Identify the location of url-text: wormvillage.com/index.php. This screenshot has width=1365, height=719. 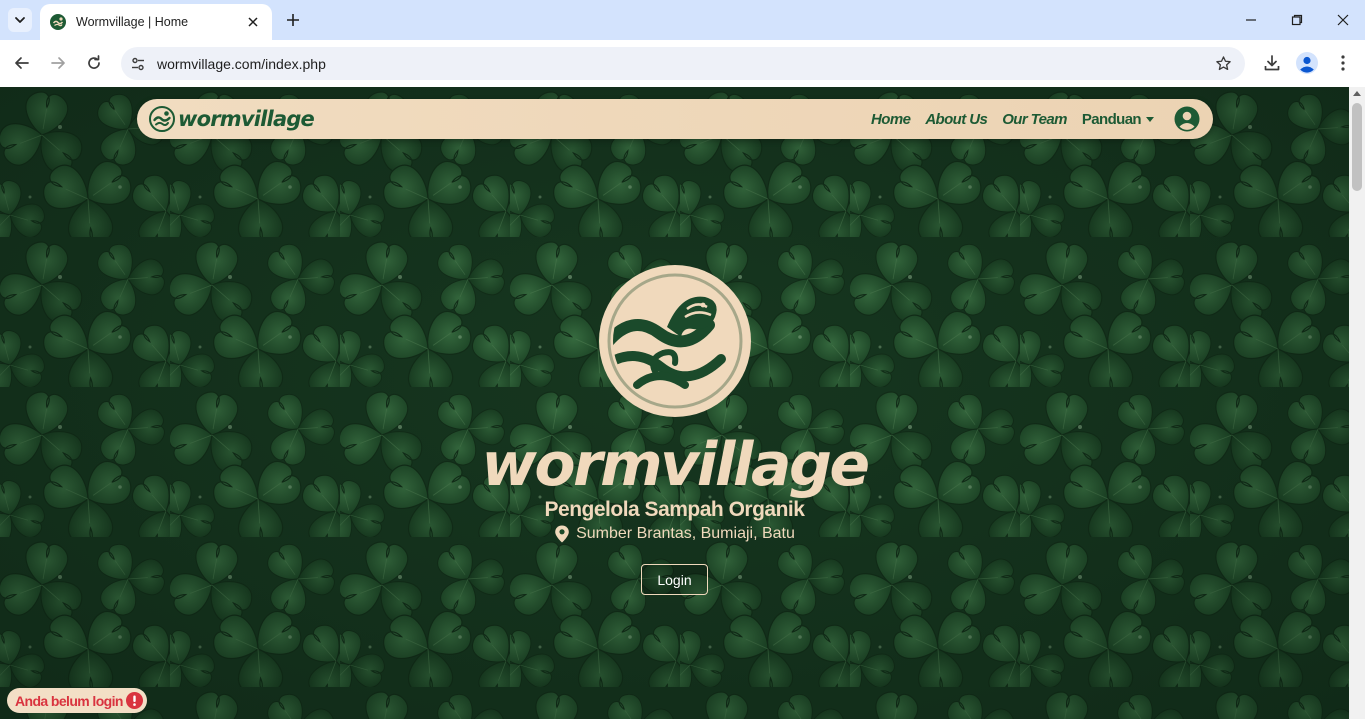
(684, 64).